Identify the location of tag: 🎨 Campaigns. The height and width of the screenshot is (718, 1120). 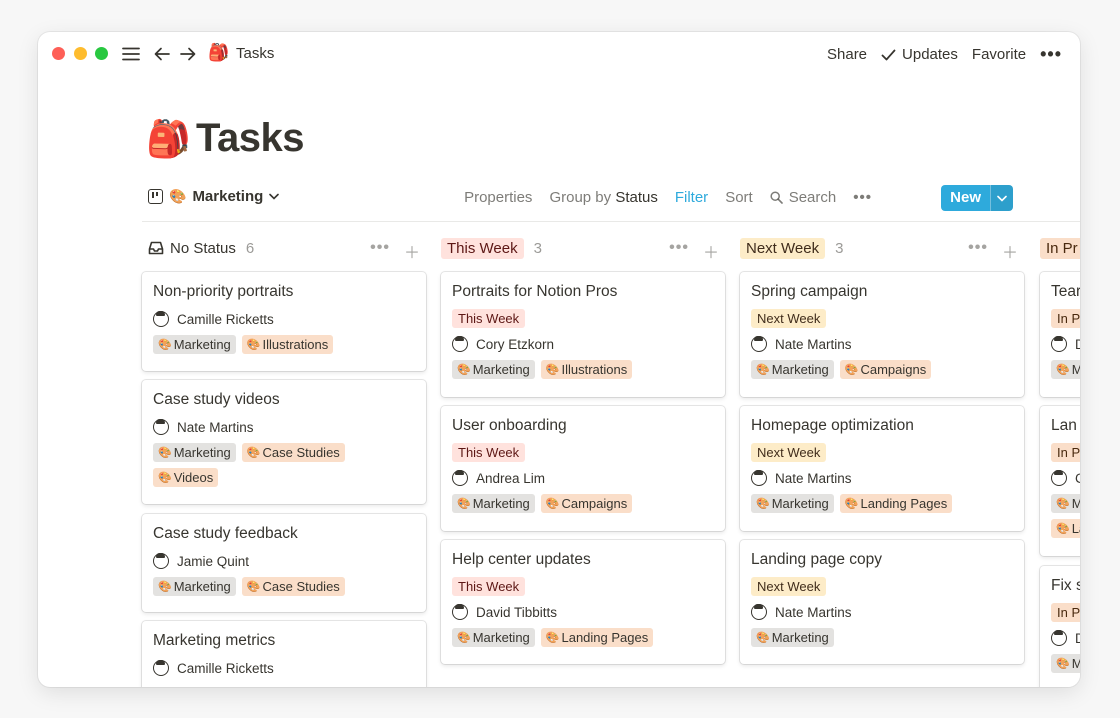
(586, 503).